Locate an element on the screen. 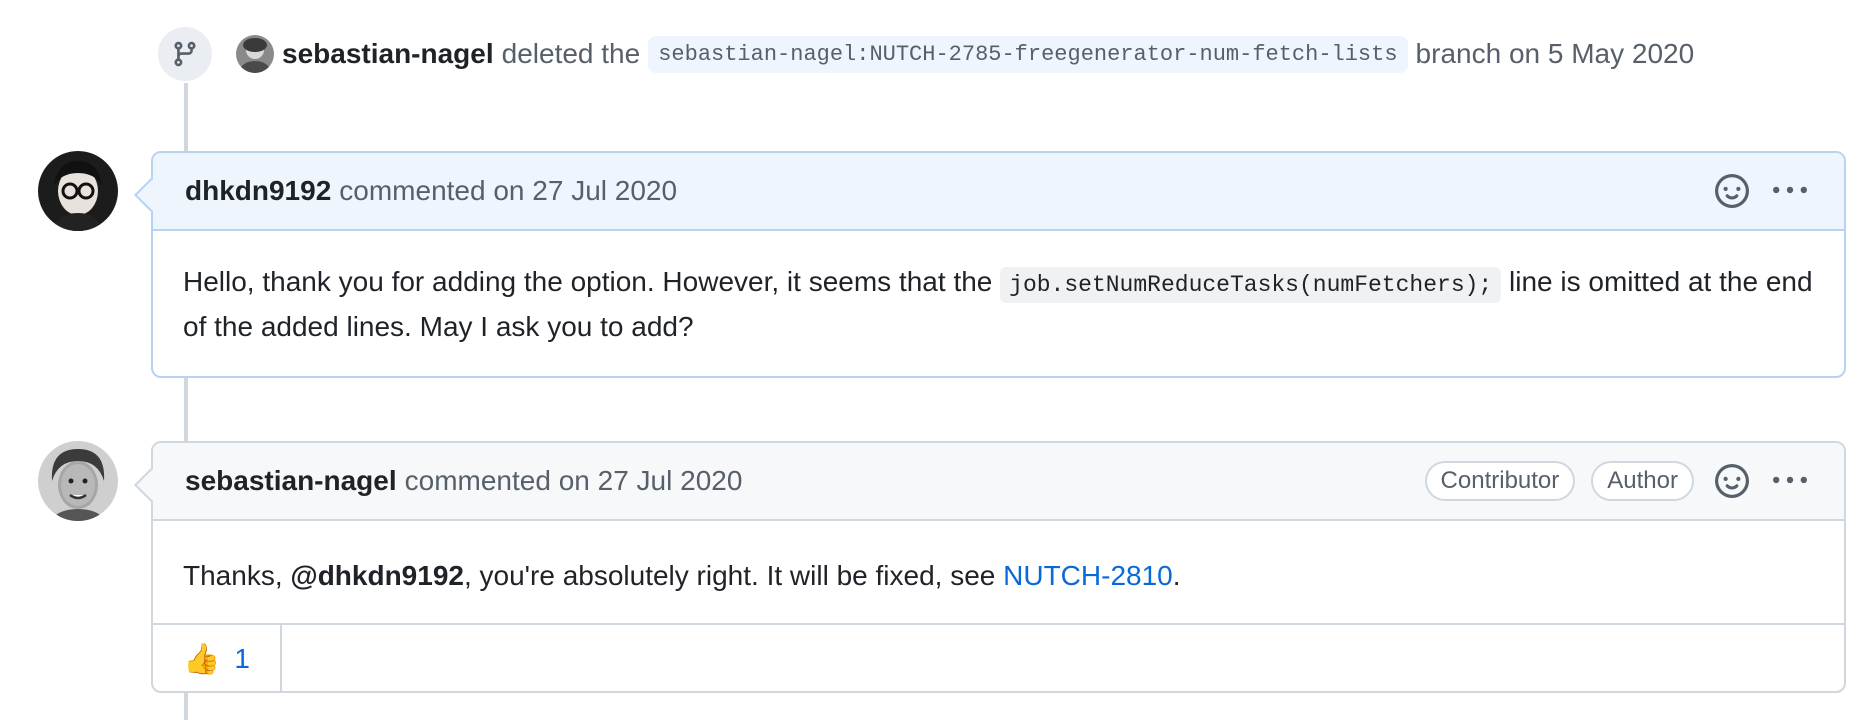 This screenshot has height=720, width=1870. contributor-label: Contributor is located at coordinates (1500, 481).